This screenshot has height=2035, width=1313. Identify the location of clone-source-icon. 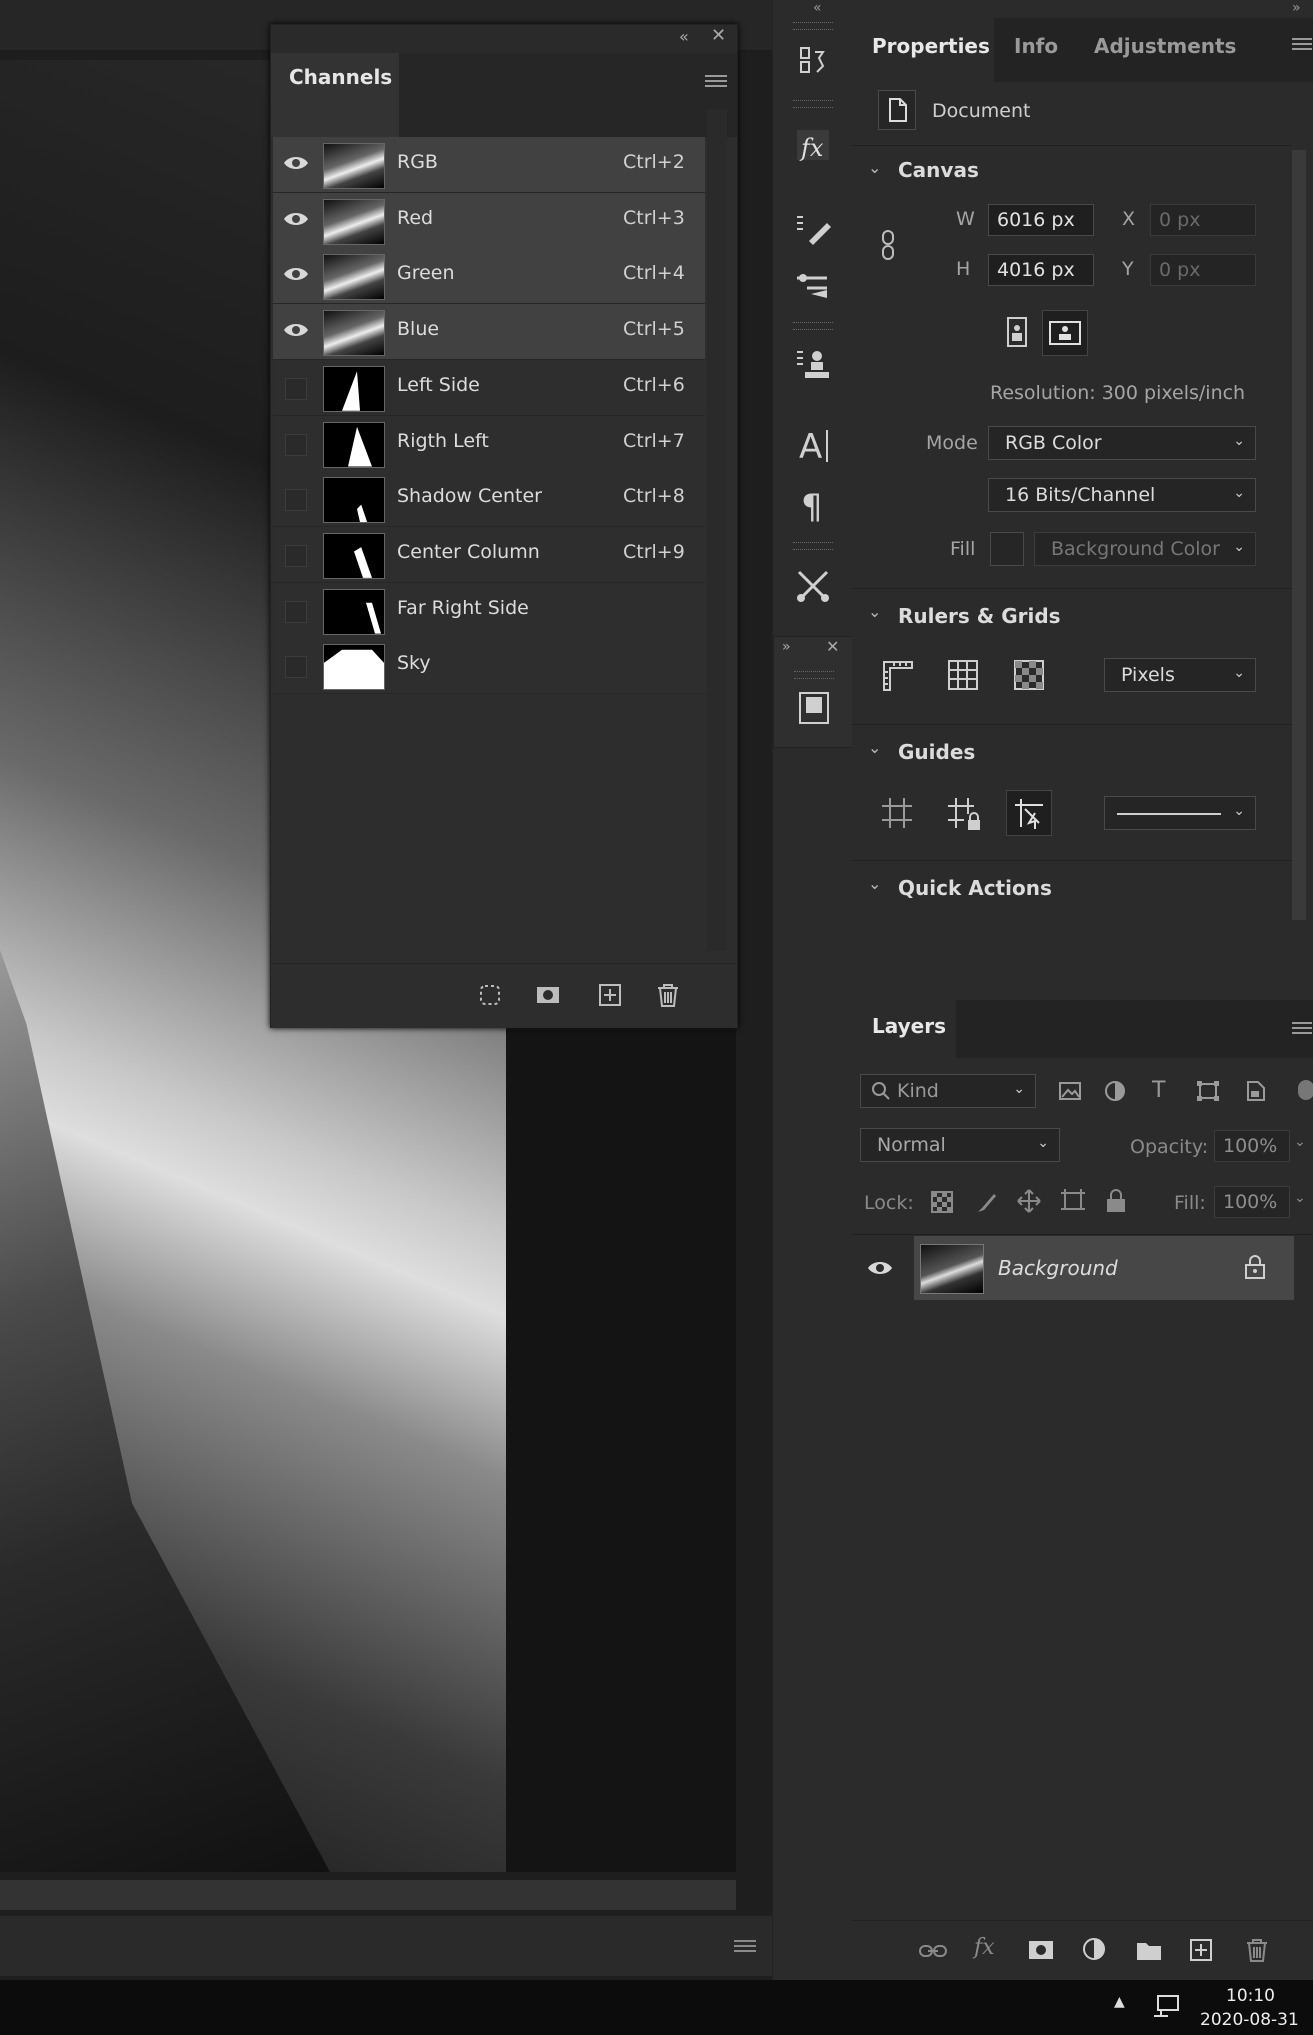
(813, 365).